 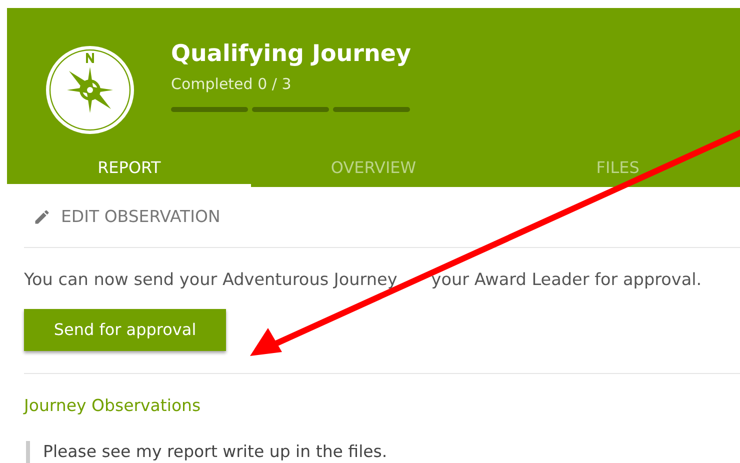 I want to click on progress-text: Completed 0 / 3, so click(x=231, y=84).